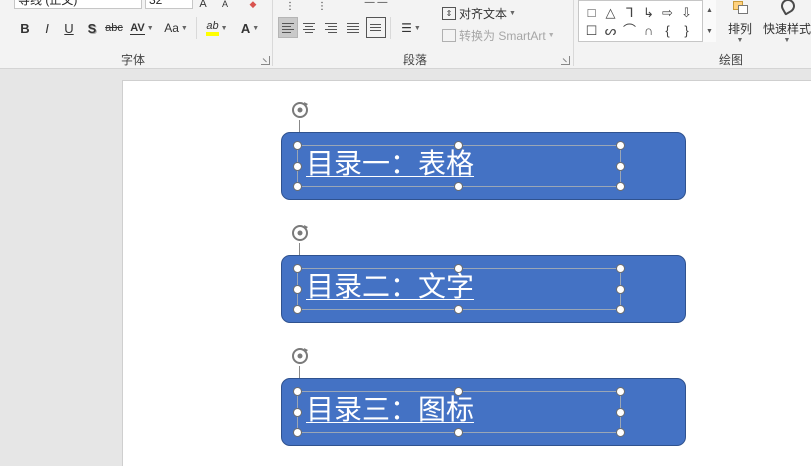 The width and height of the screenshot is (811, 466). What do you see at coordinates (709, 10) in the screenshot?
I see `scroll-up-icon: ▲` at bounding box center [709, 10].